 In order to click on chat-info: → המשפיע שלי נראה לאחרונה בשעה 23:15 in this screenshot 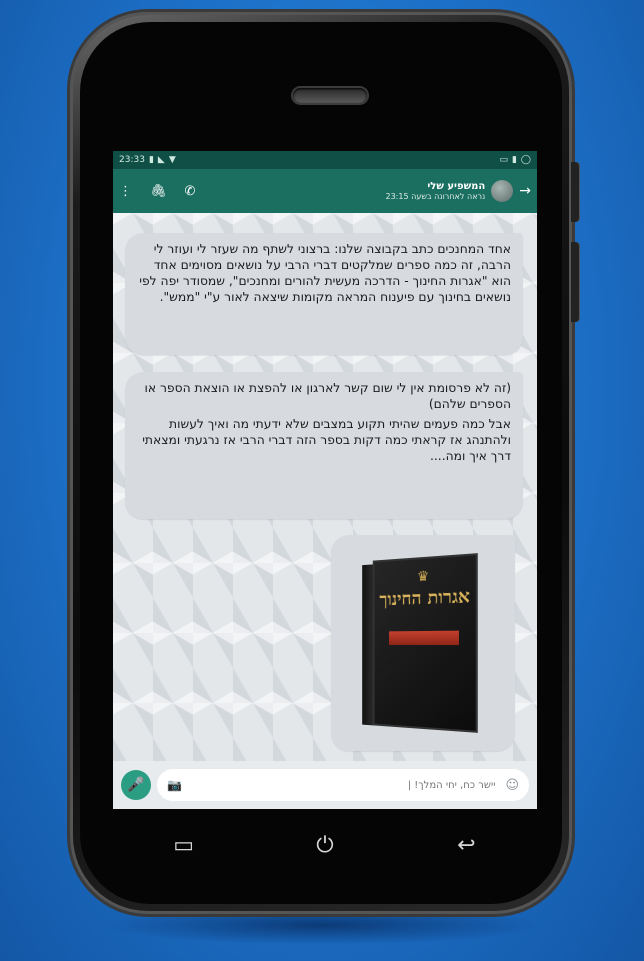, I will do `click(458, 191)`.